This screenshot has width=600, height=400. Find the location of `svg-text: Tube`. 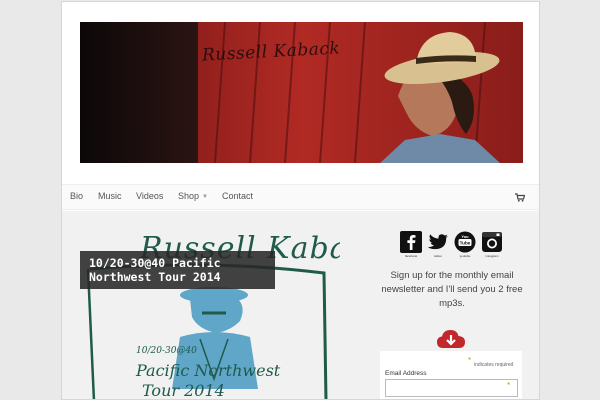

svg-text: Tube is located at coordinates (465, 243).